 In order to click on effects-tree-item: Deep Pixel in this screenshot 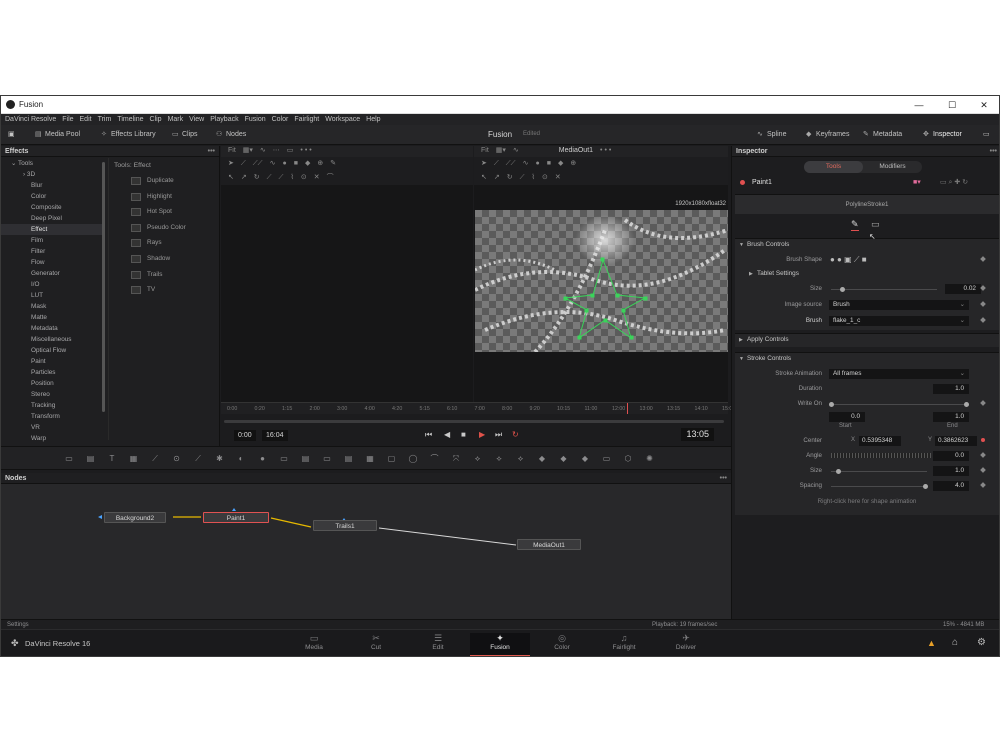, I will do `click(53, 218)`.